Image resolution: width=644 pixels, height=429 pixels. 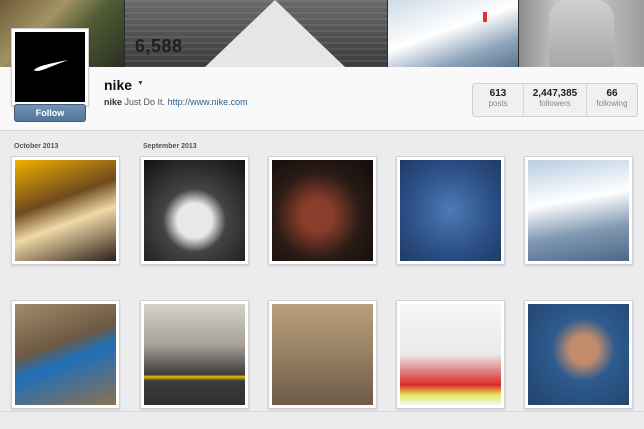 I want to click on month-label-october: October 2013, so click(x=36, y=146).